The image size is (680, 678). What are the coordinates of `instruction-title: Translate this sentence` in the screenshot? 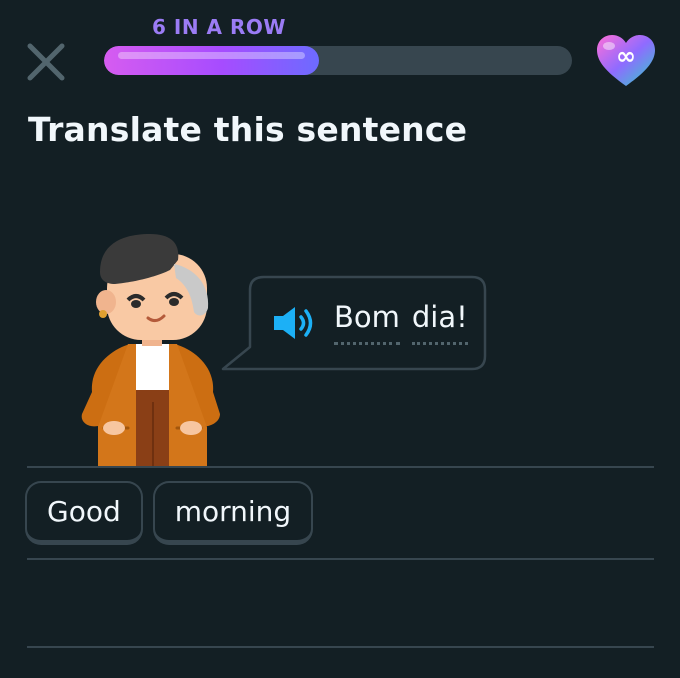 It's located at (248, 129).